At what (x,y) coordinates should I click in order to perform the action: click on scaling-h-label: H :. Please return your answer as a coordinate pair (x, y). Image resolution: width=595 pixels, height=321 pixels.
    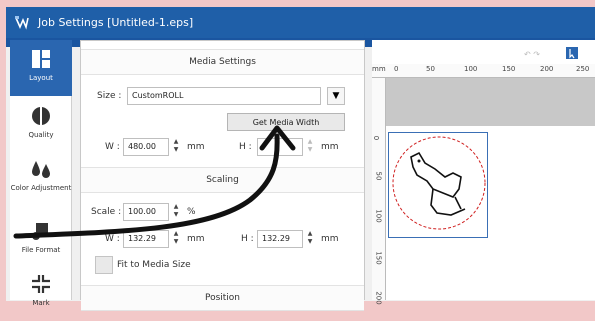
    Looking at the image, I should click on (247, 239).